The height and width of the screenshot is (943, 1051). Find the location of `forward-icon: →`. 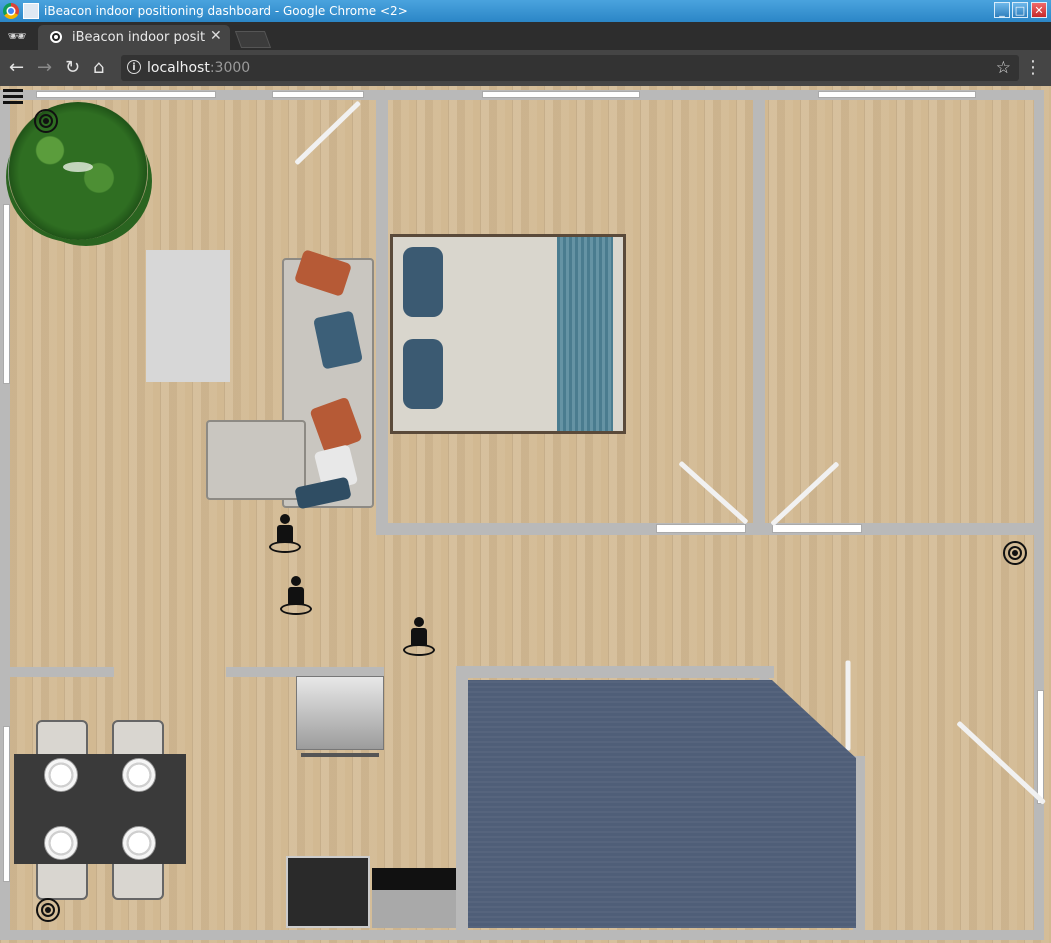

forward-icon: → is located at coordinates (44, 68).